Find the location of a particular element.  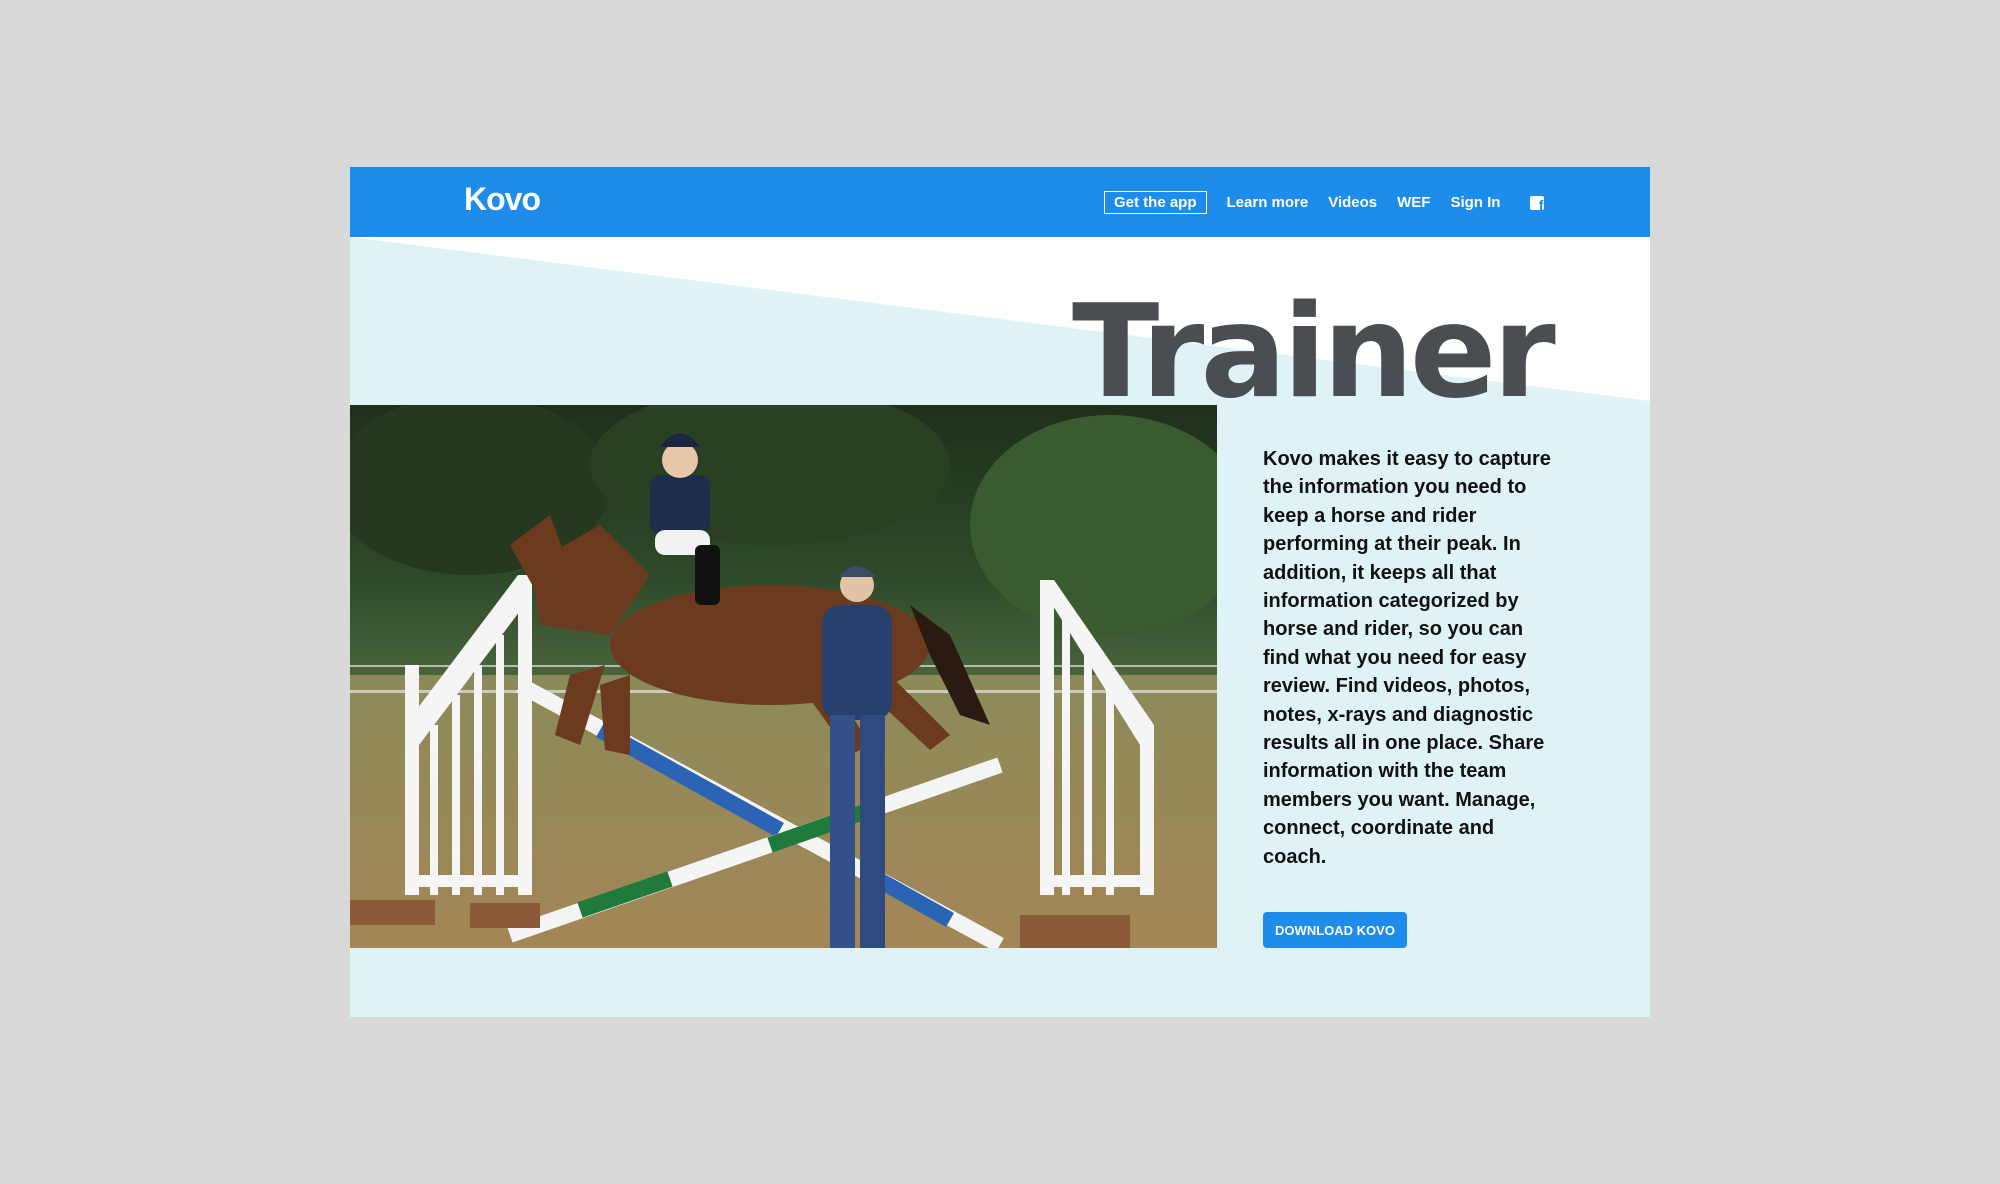

nav-learn-more: Learn more is located at coordinates (1268, 202).